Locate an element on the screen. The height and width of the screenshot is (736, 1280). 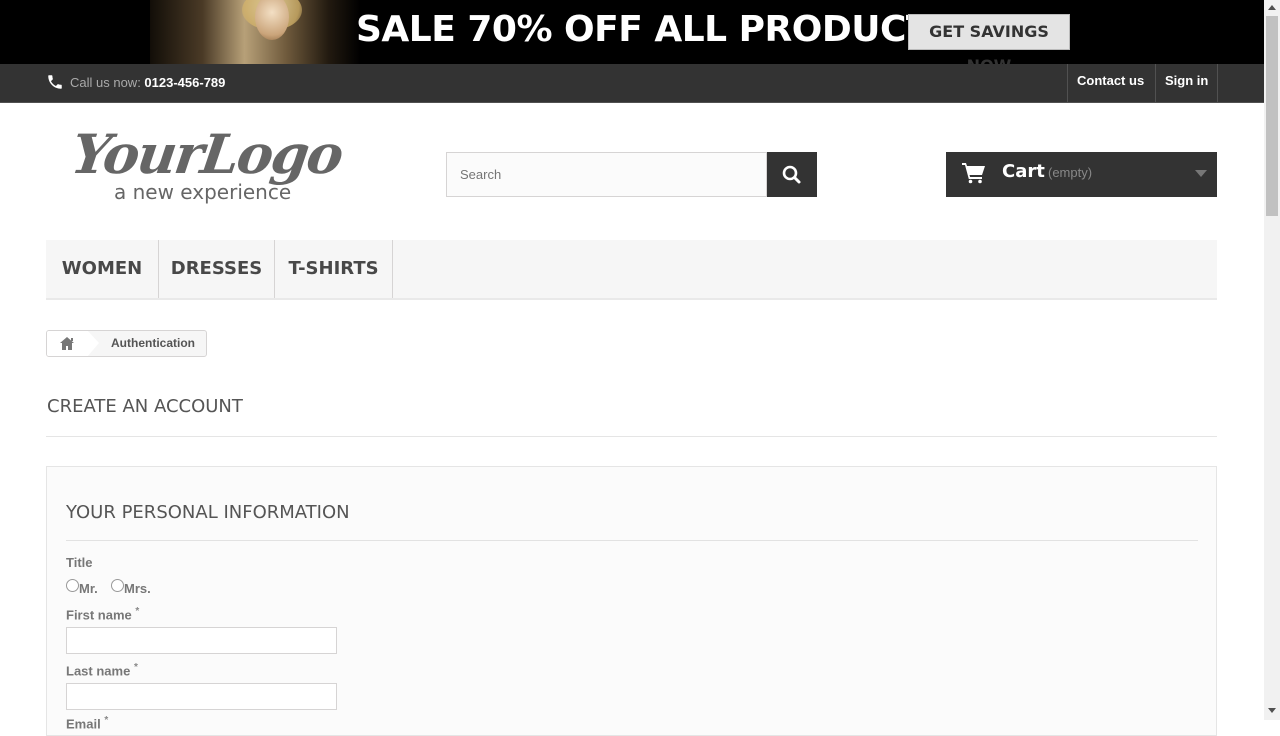
scroll-up-arrow-icon is located at coordinates (1272, 7).